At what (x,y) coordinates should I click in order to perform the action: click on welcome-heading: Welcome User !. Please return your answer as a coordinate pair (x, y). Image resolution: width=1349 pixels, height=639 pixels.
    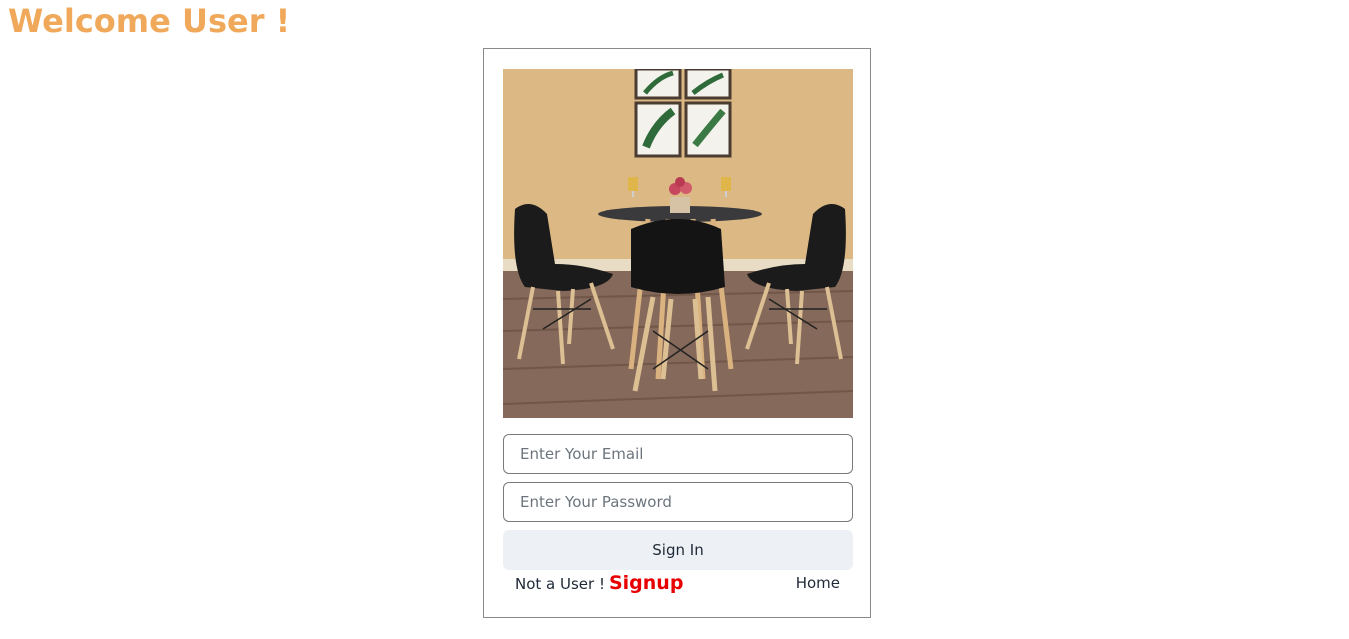
    Looking at the image, I should click on (149, 21).